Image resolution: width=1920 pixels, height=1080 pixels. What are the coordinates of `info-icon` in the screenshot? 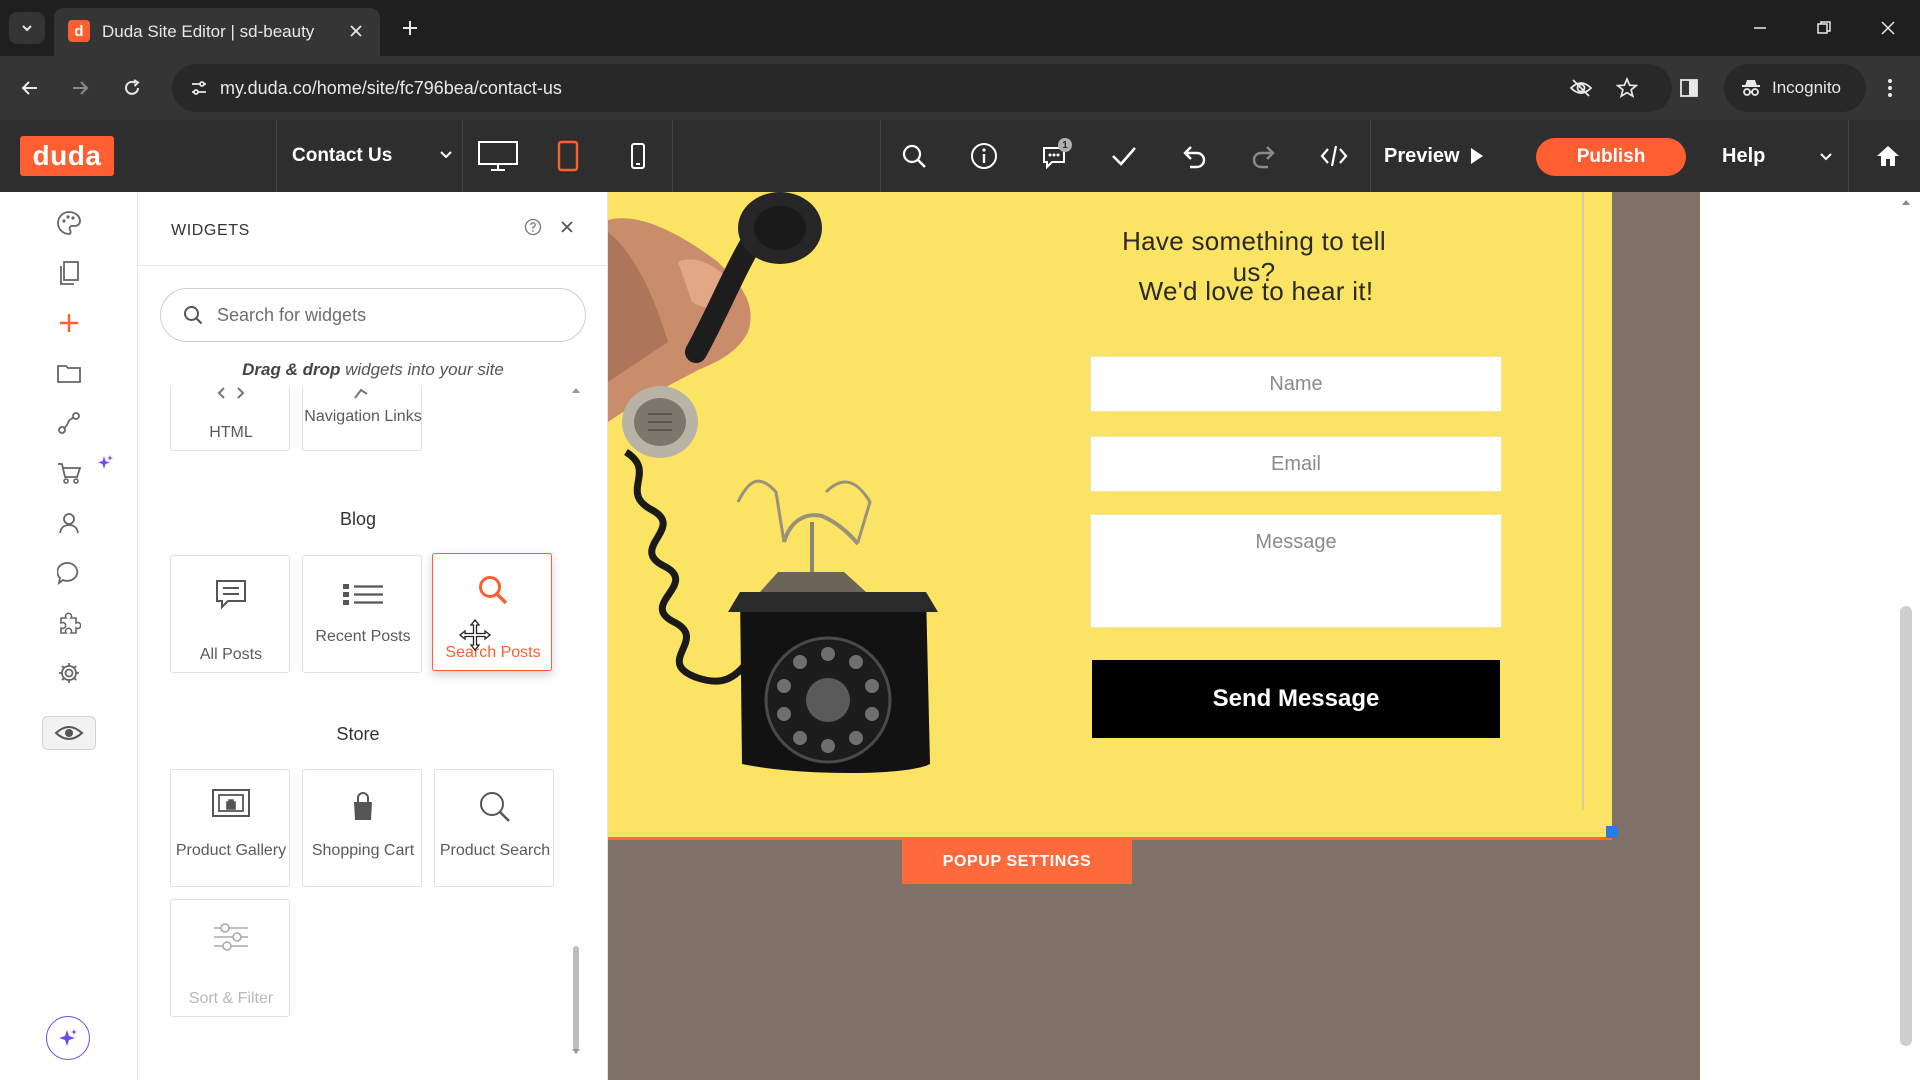 It's located at (984, 156).